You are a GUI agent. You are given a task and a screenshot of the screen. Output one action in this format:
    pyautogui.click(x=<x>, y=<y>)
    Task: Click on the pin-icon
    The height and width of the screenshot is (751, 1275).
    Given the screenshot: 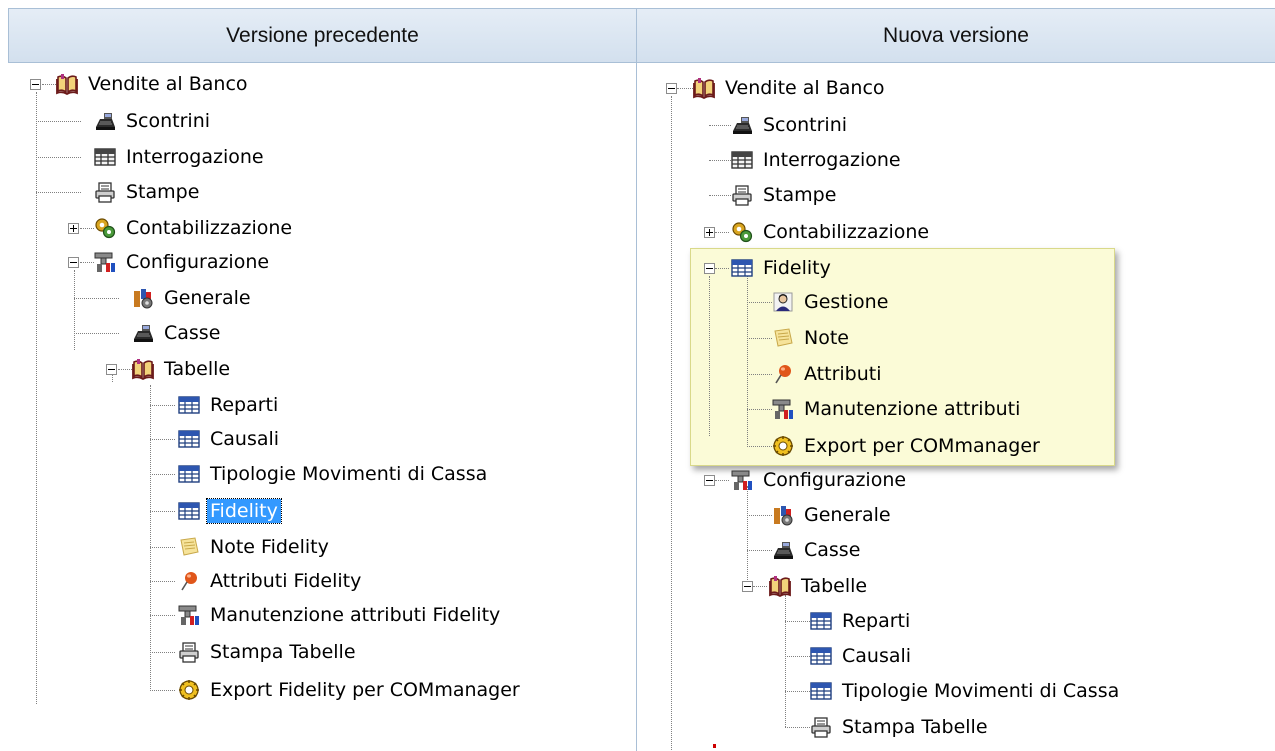 What is the action you would take?
    pyautogui.click(x=783, y=374)
    